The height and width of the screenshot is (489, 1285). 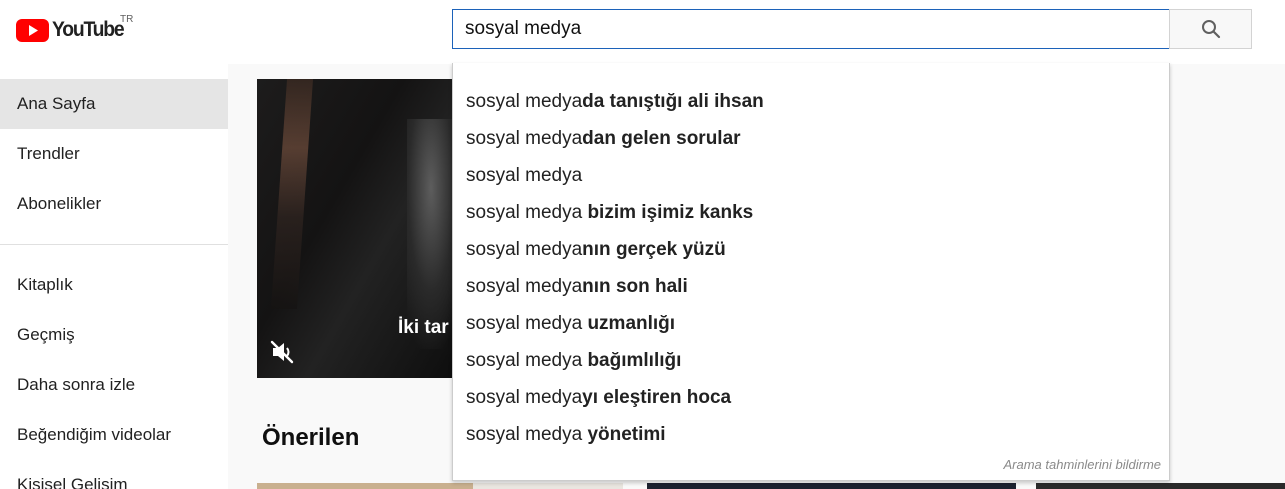 What do you see at coordinates (423, 327) in the screenshot?
I see `video-caption: İki tar` at bounding box center [423, 327].